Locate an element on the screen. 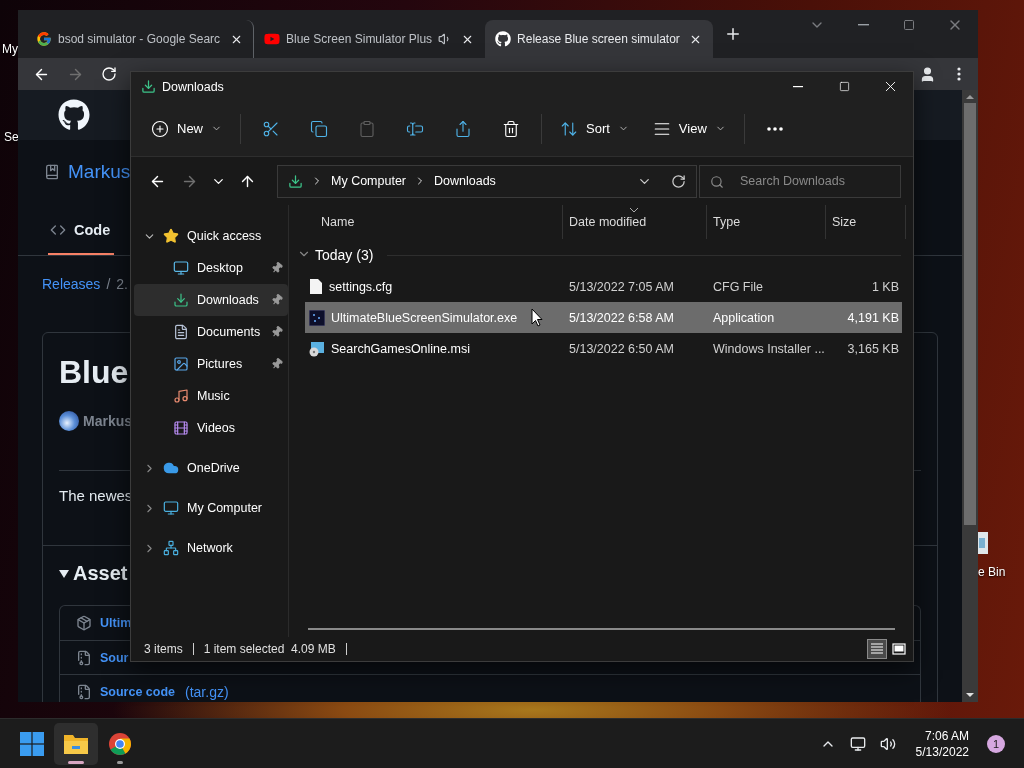 Image resolution: width=1024 pixels, height=768 pixels. column-header: Type is located at coordinates (766, 222).